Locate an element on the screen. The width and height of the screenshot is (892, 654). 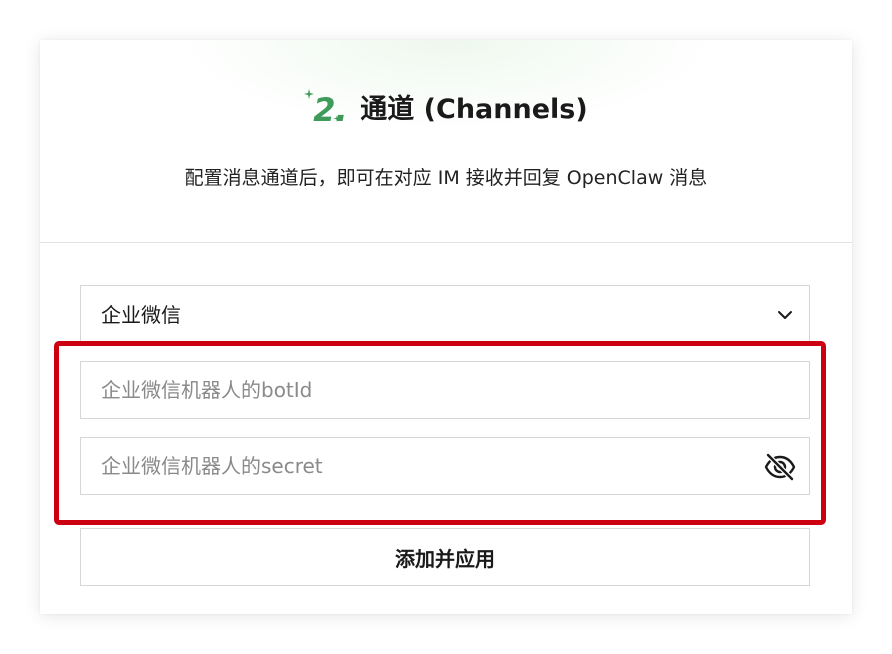
bot-id-input is located at coordinates (445, 390).